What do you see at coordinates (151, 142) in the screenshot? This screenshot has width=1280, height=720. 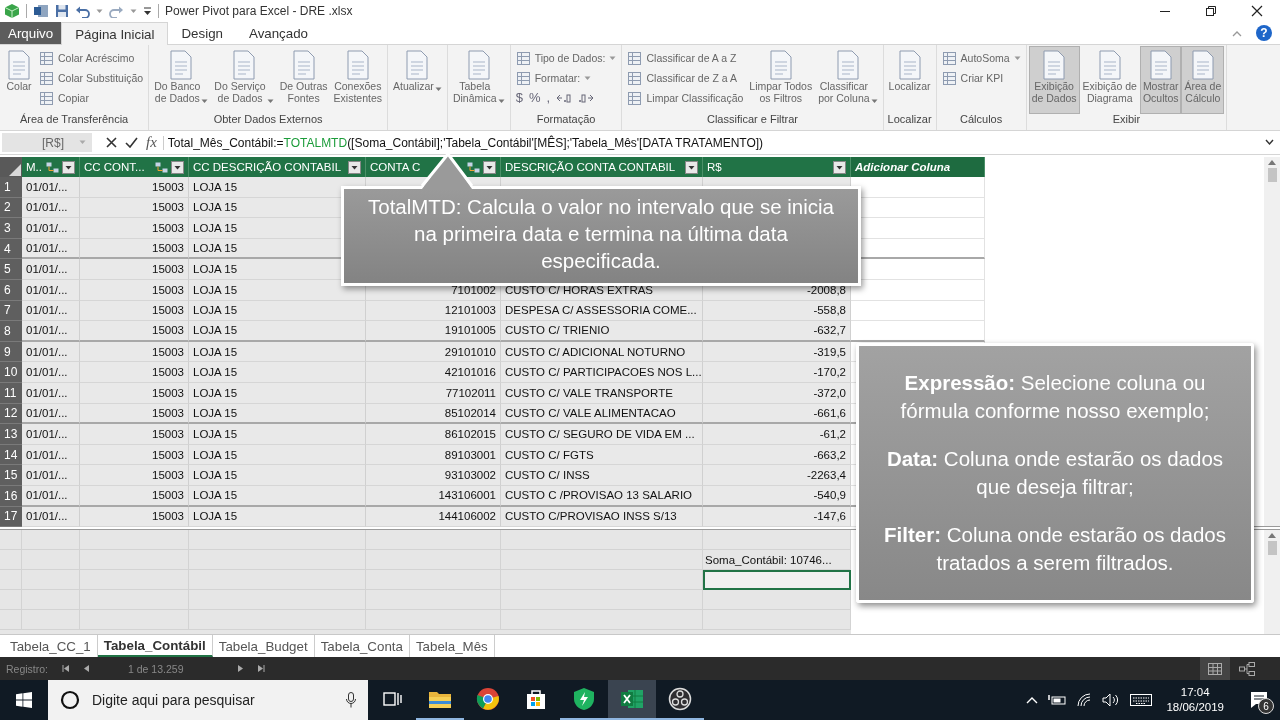 I see `insert-function-button: fx` at bounding box center [151, 142].